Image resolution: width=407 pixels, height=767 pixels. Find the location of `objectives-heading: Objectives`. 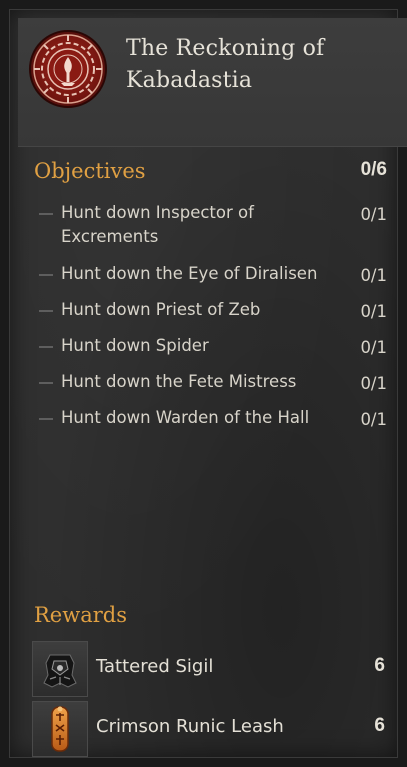

objectives-heading: Objectives is located at coordinates (90, 171).